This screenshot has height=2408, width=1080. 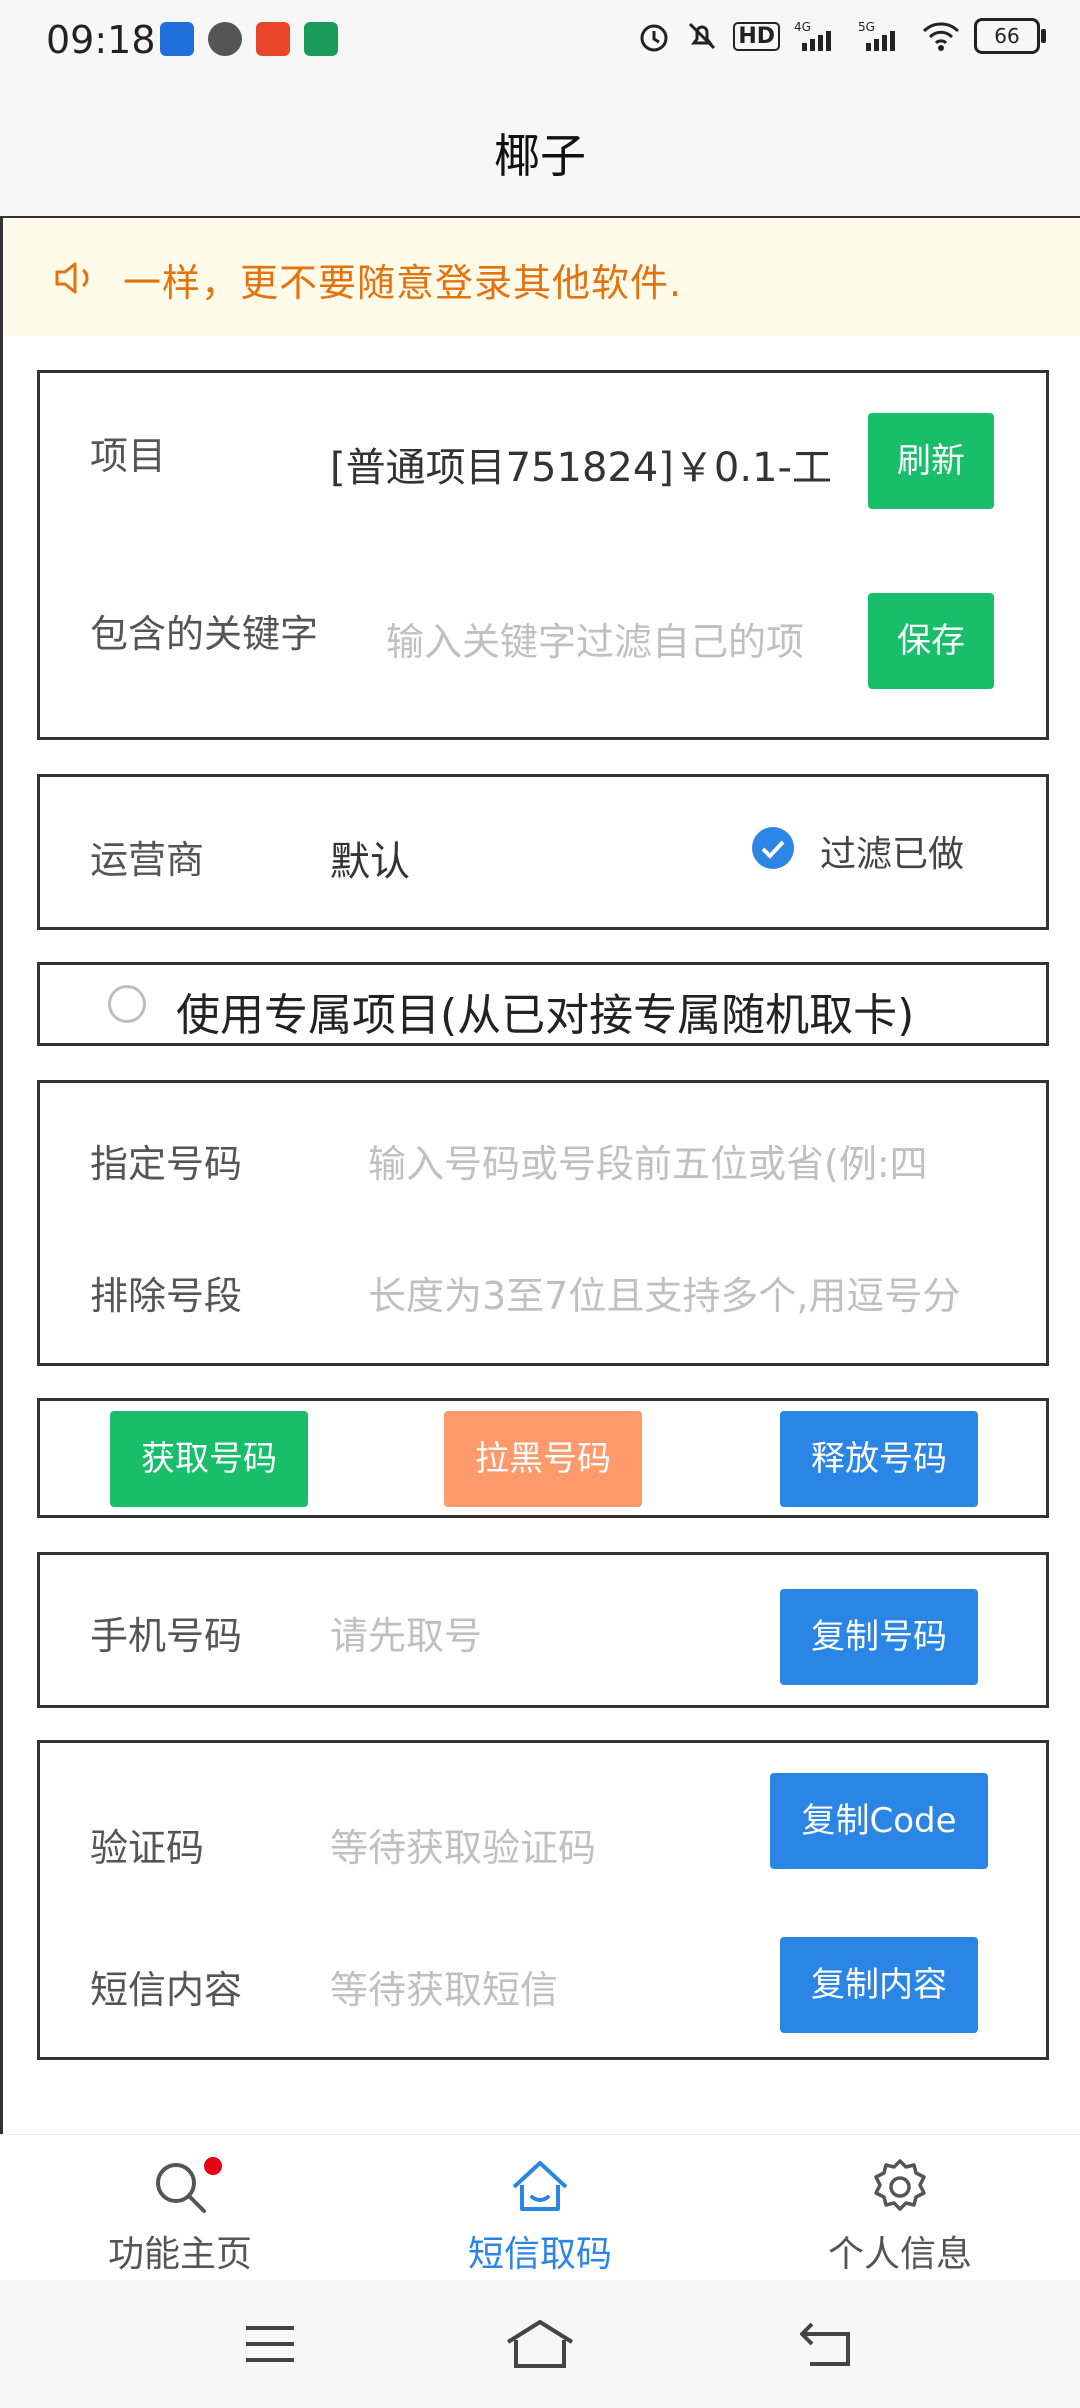 I want to click on check-icon, so click(x=773, y=849).